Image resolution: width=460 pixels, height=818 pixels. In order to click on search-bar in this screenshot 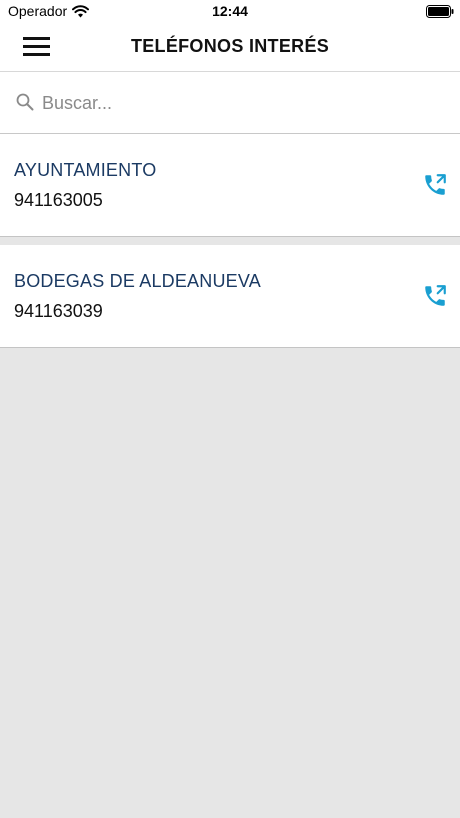, I will do `click(230, 103)`.